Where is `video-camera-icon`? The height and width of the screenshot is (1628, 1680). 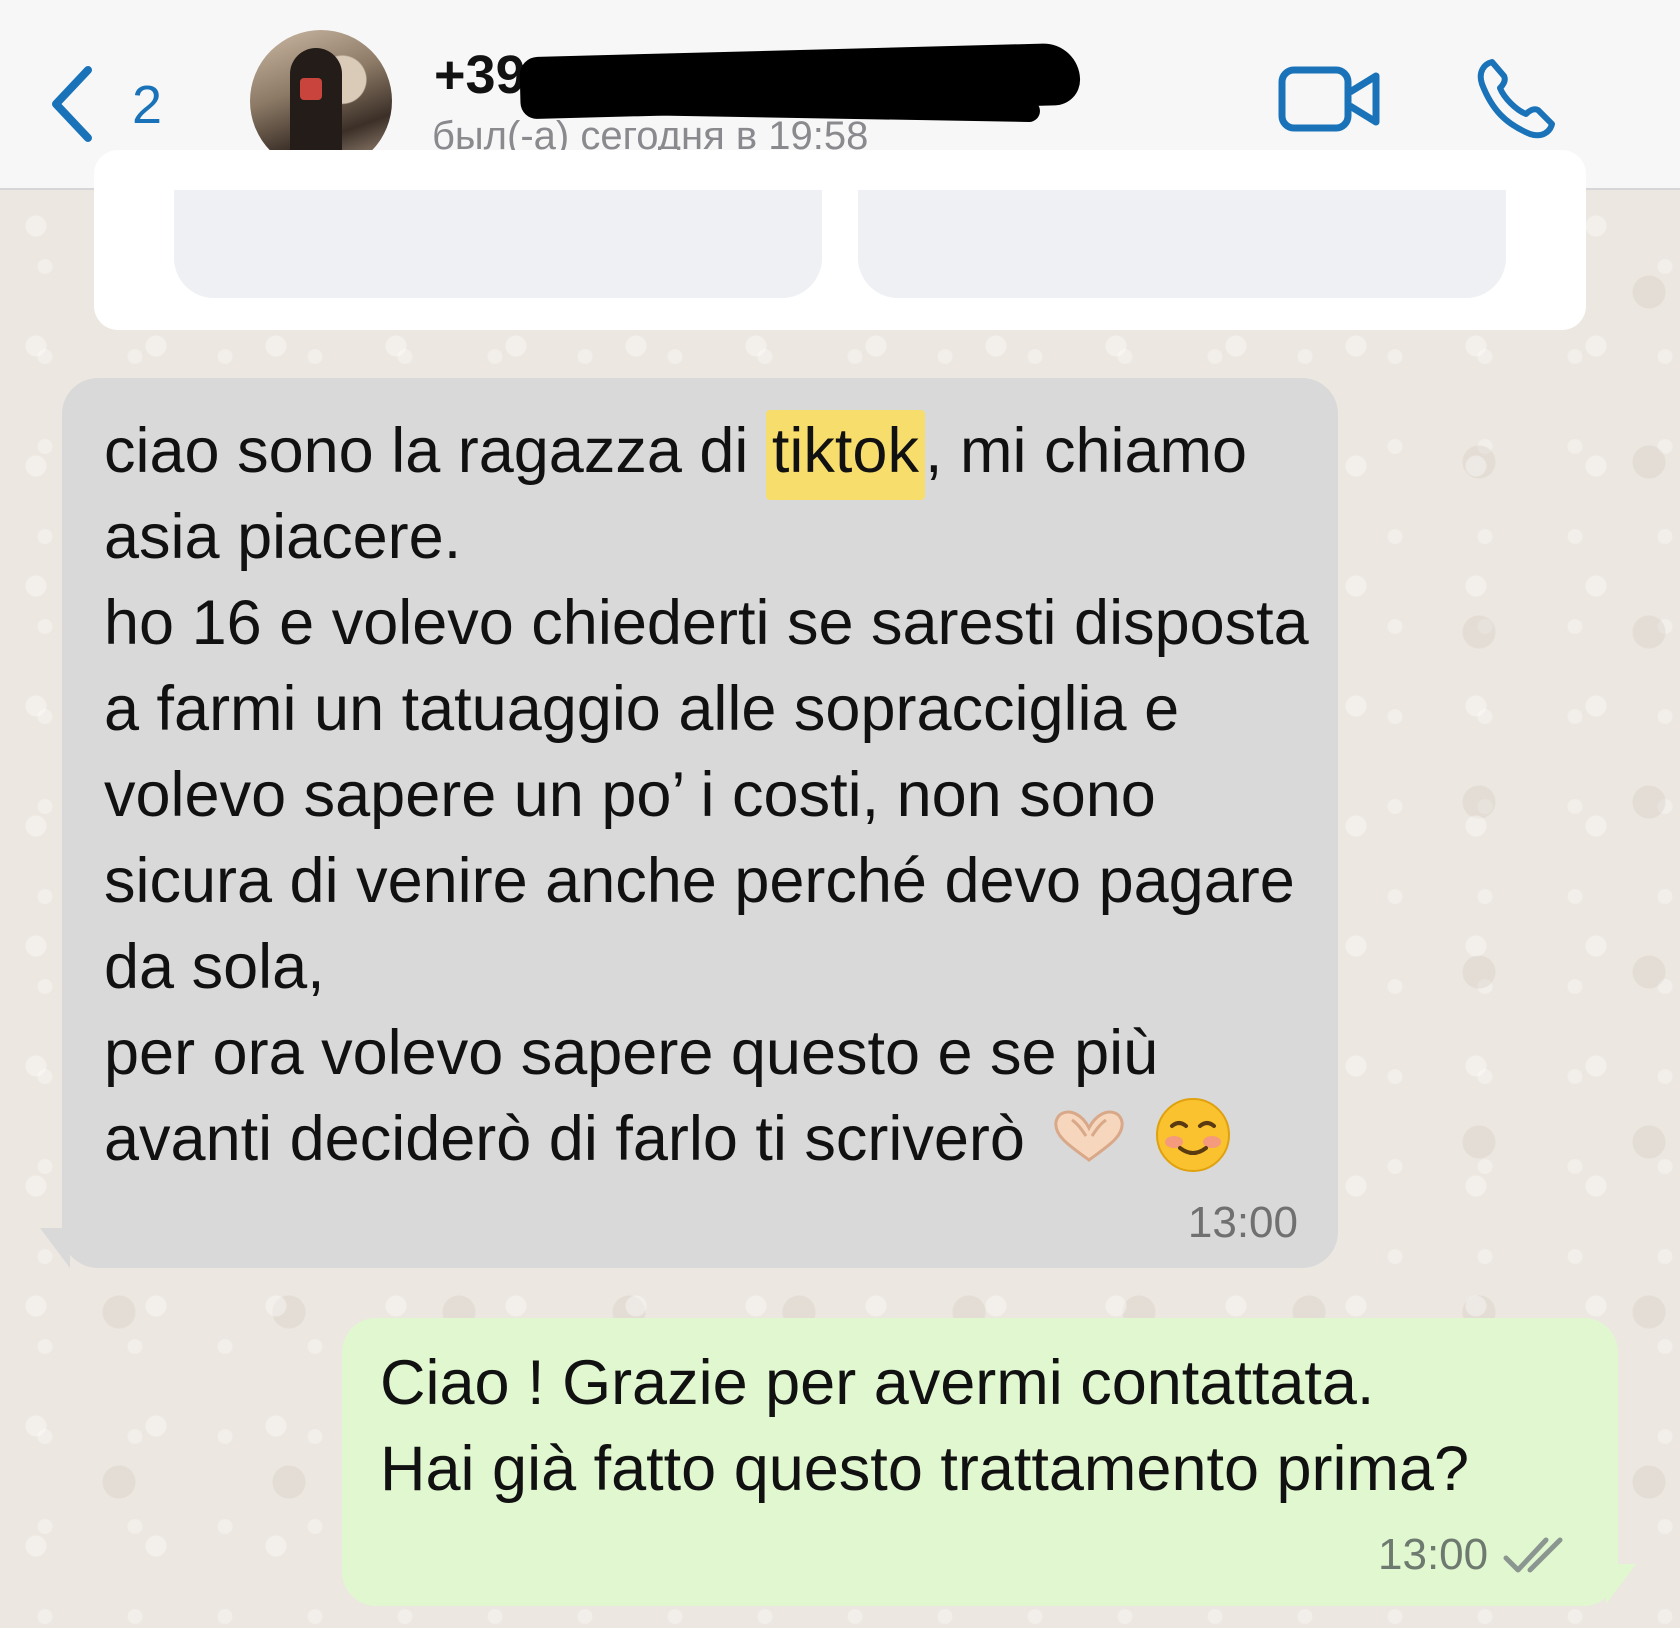
video-camera-icon is located at coordinates (1329, 99).